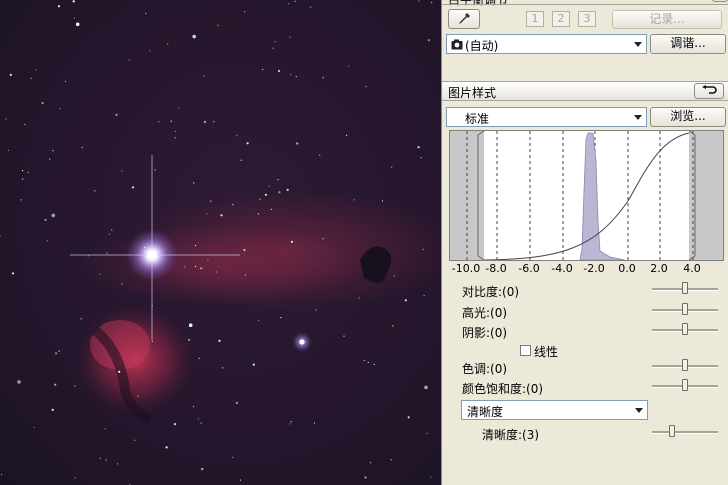 This screenshot has width=728, height=485. Describe the element at coordinates (685, 329) in the screenshot. I see `shadow-slider-thumb` at that location.